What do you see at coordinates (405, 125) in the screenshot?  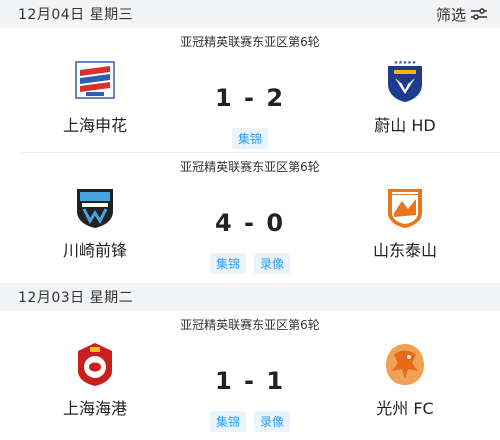 I see `away-team-name: 蔚山 HD` at bounding box center [405, 125].